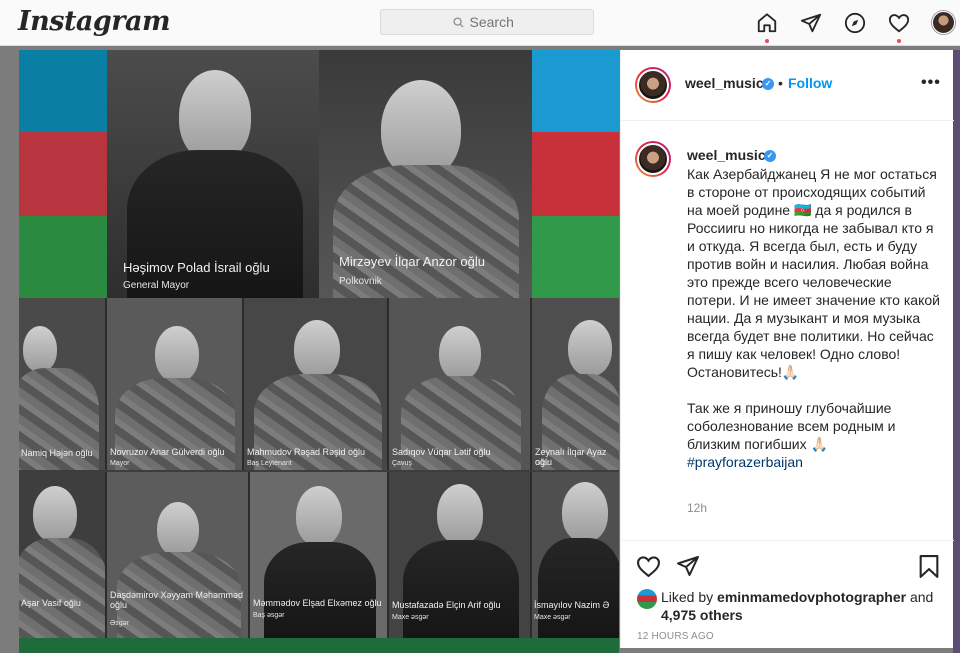  Describe the element at coordinates (675, 636) in the screenshot. I see `post-timestamp: 12 HOURS AGO` at that location.